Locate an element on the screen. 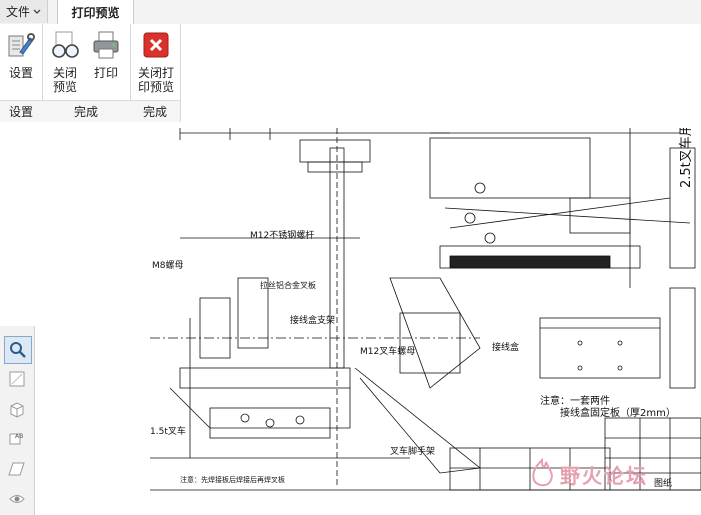 The height and width of the screenshot is (515, 701). note-bolt-rod: M12不锈钢螺杆 is located at coordinates (282, 235).